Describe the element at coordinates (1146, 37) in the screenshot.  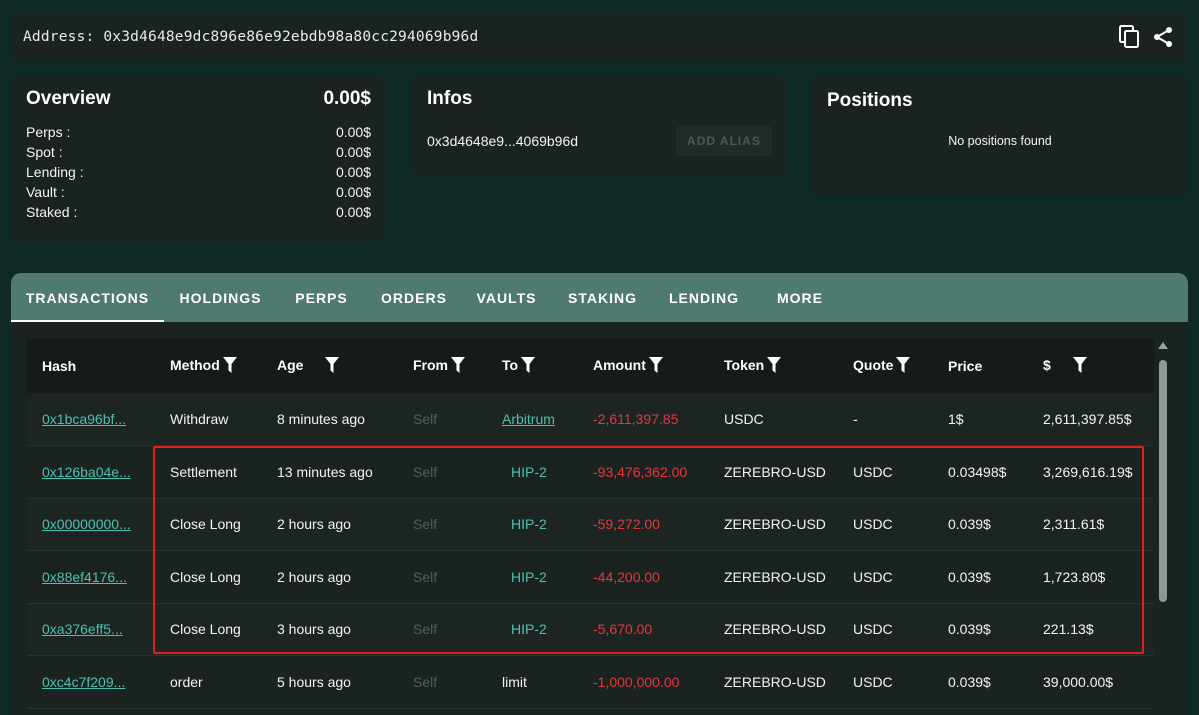
I see `address-actions` at that location.